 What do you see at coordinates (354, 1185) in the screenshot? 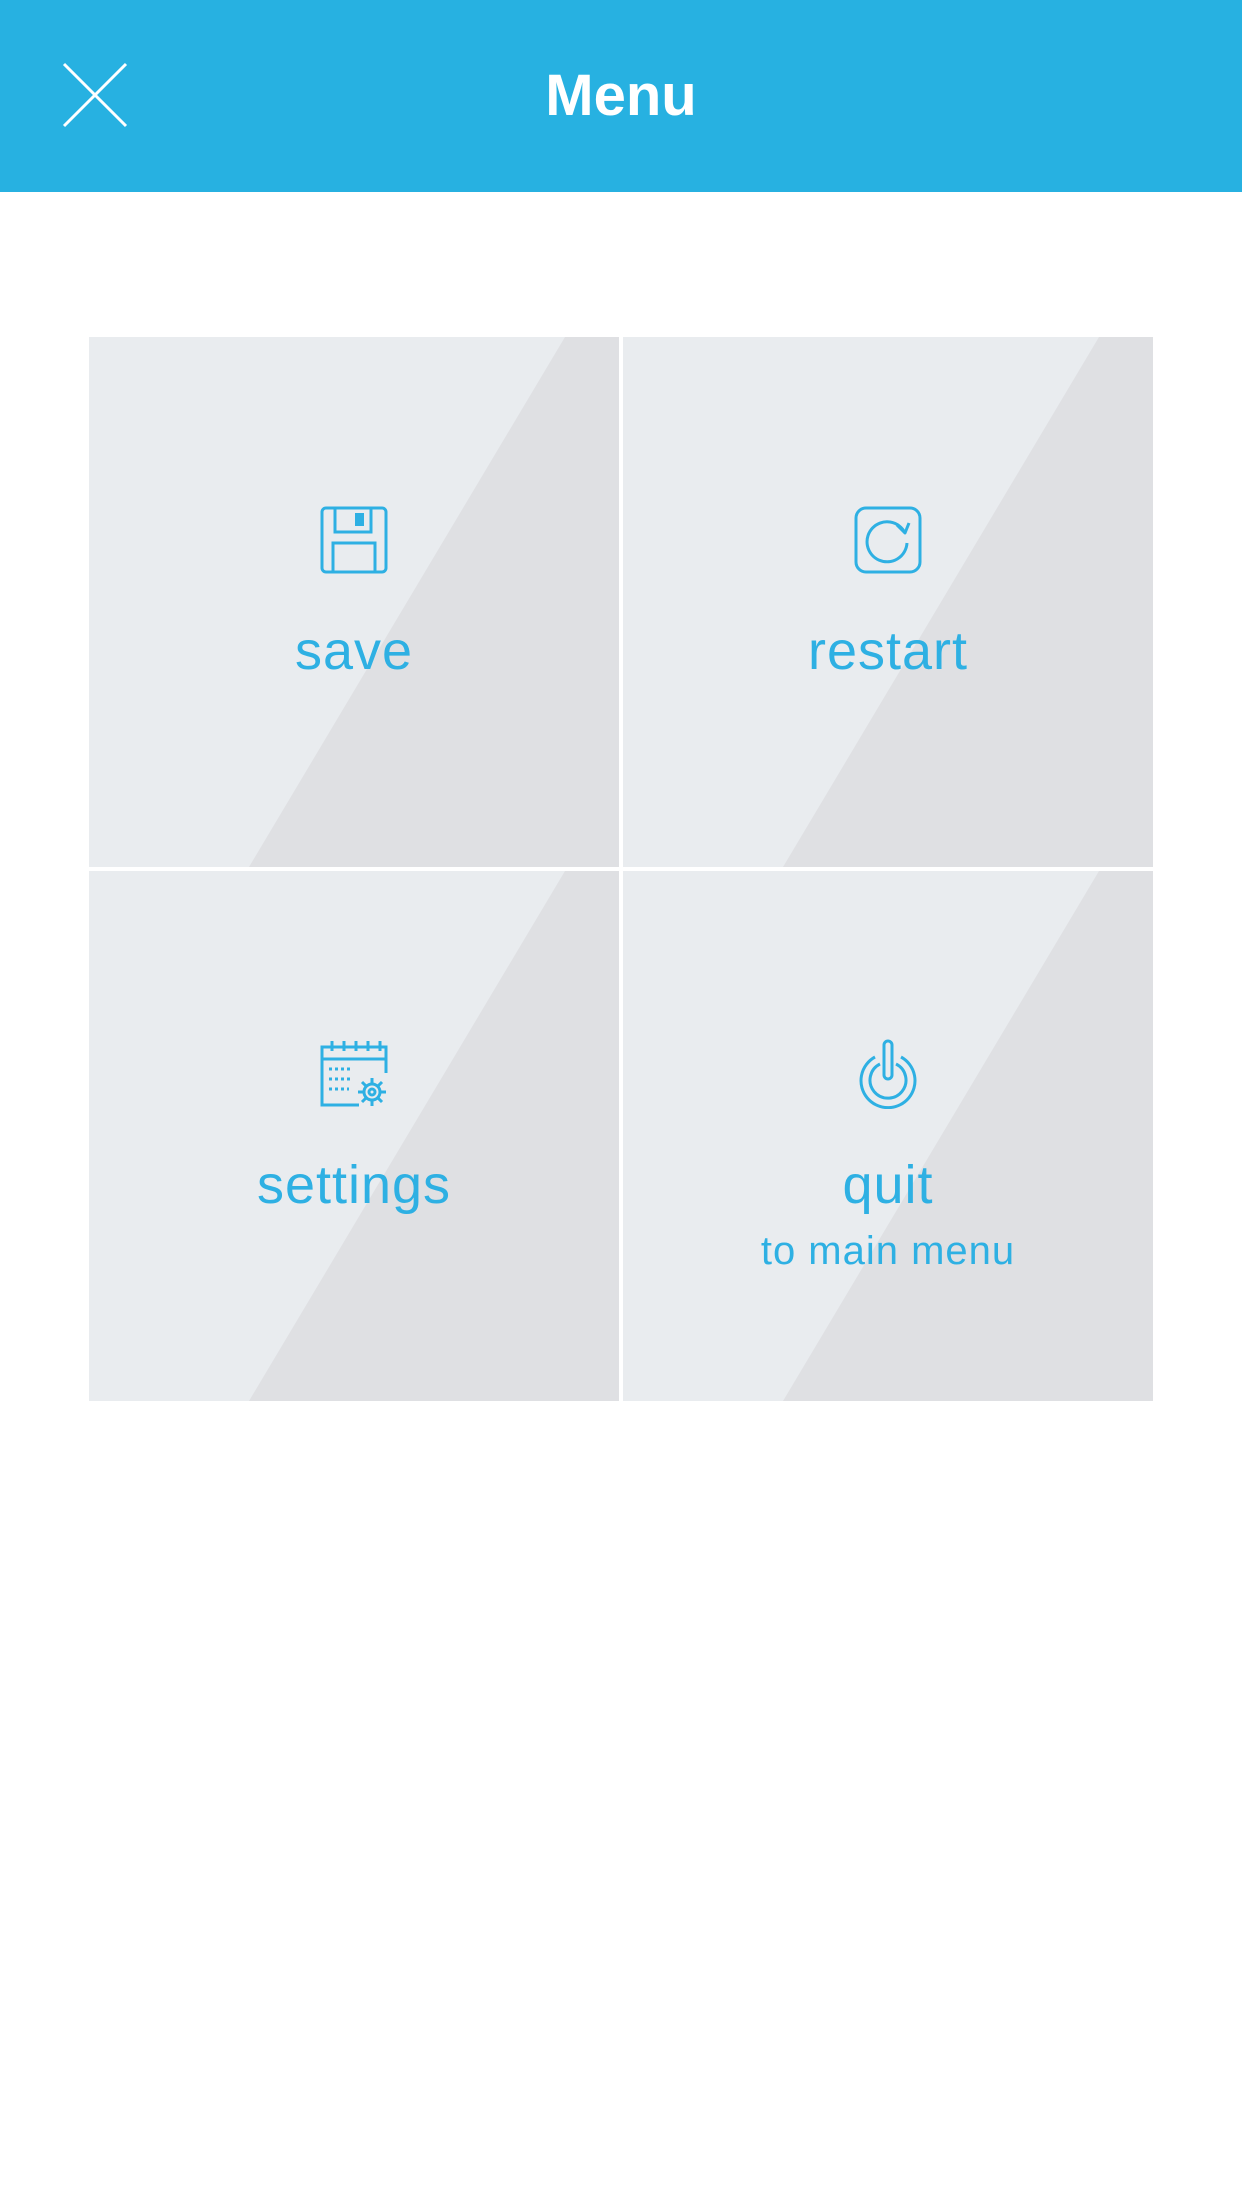
I see `settings-label: settings` at bounding box center [354, 1185].